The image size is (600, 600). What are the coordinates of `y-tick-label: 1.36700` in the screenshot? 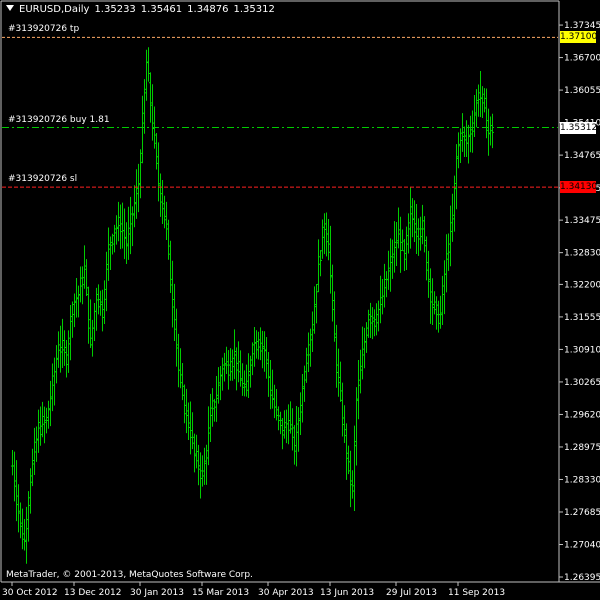 It's located at (582, 59).